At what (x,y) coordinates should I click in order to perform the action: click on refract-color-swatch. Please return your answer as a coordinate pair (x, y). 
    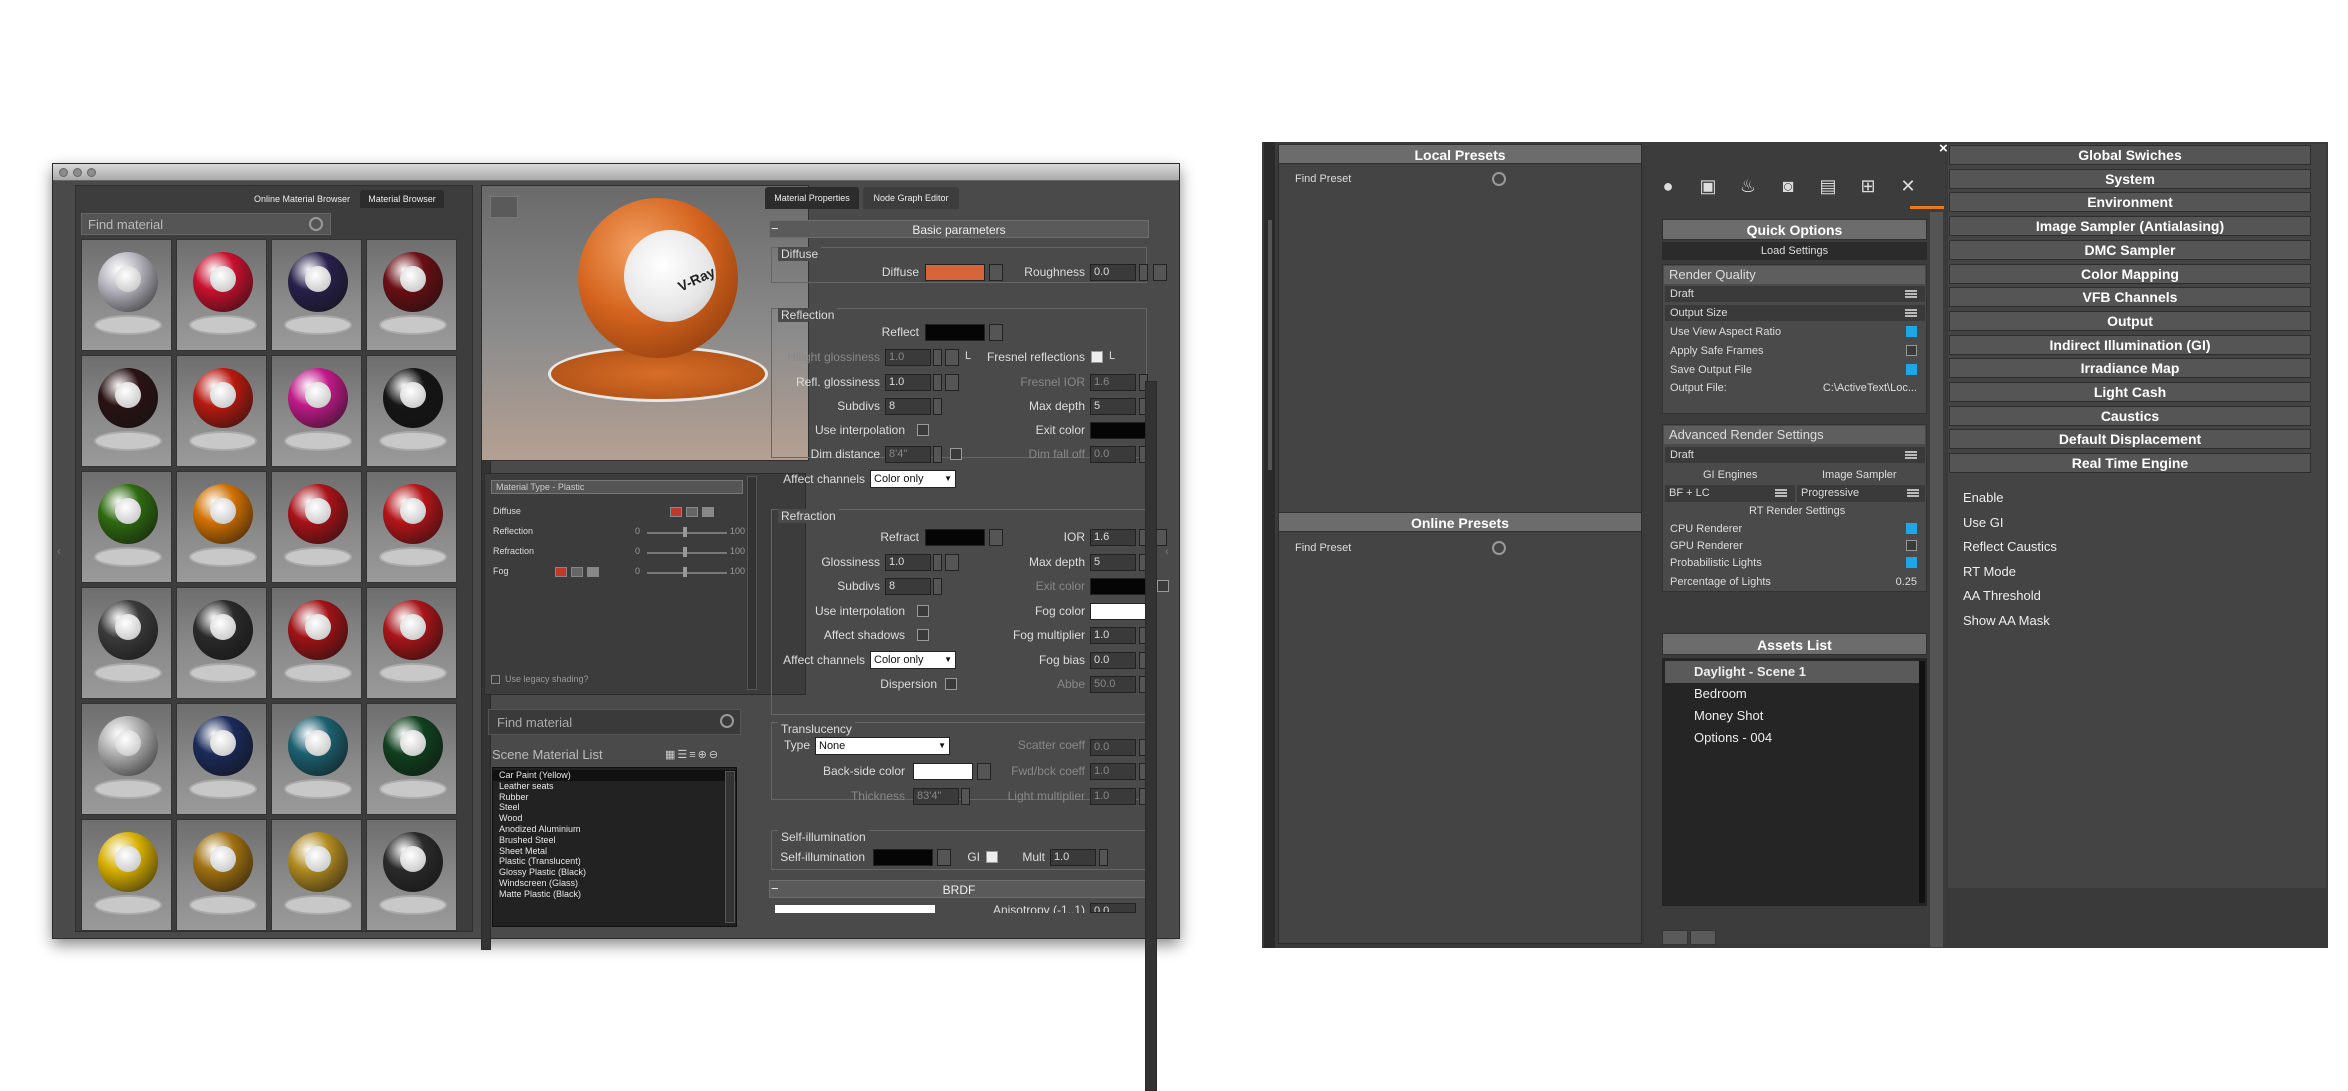
    Looking at the image, I should click on (955, 537).